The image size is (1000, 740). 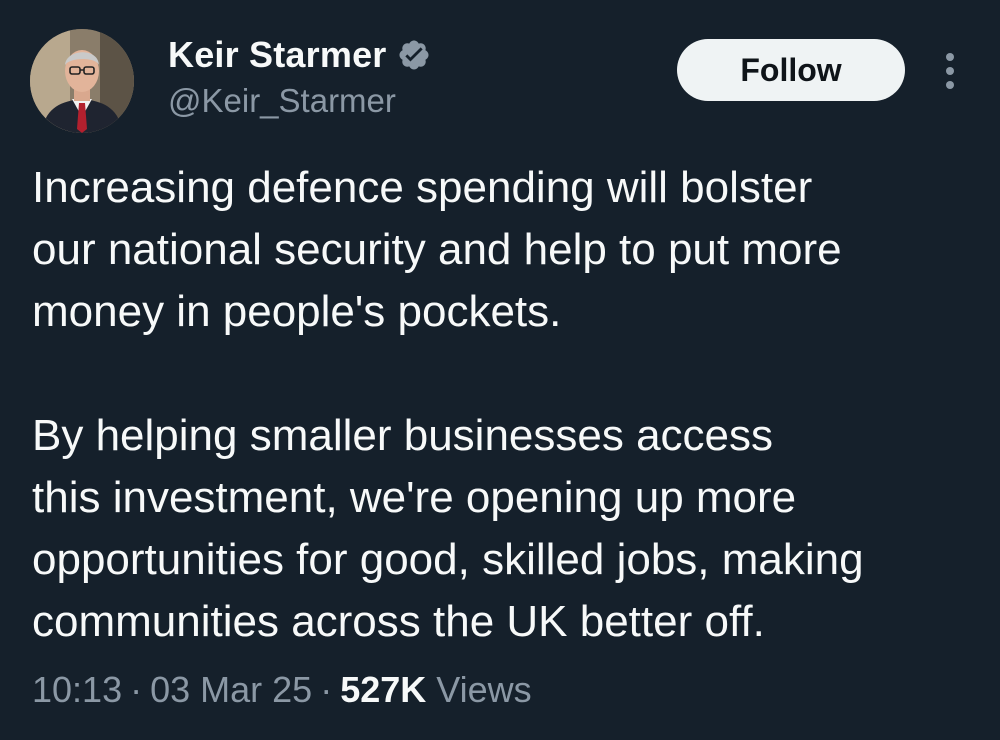 I want to click on verified-badge-icon, so click(x=414, y=55).